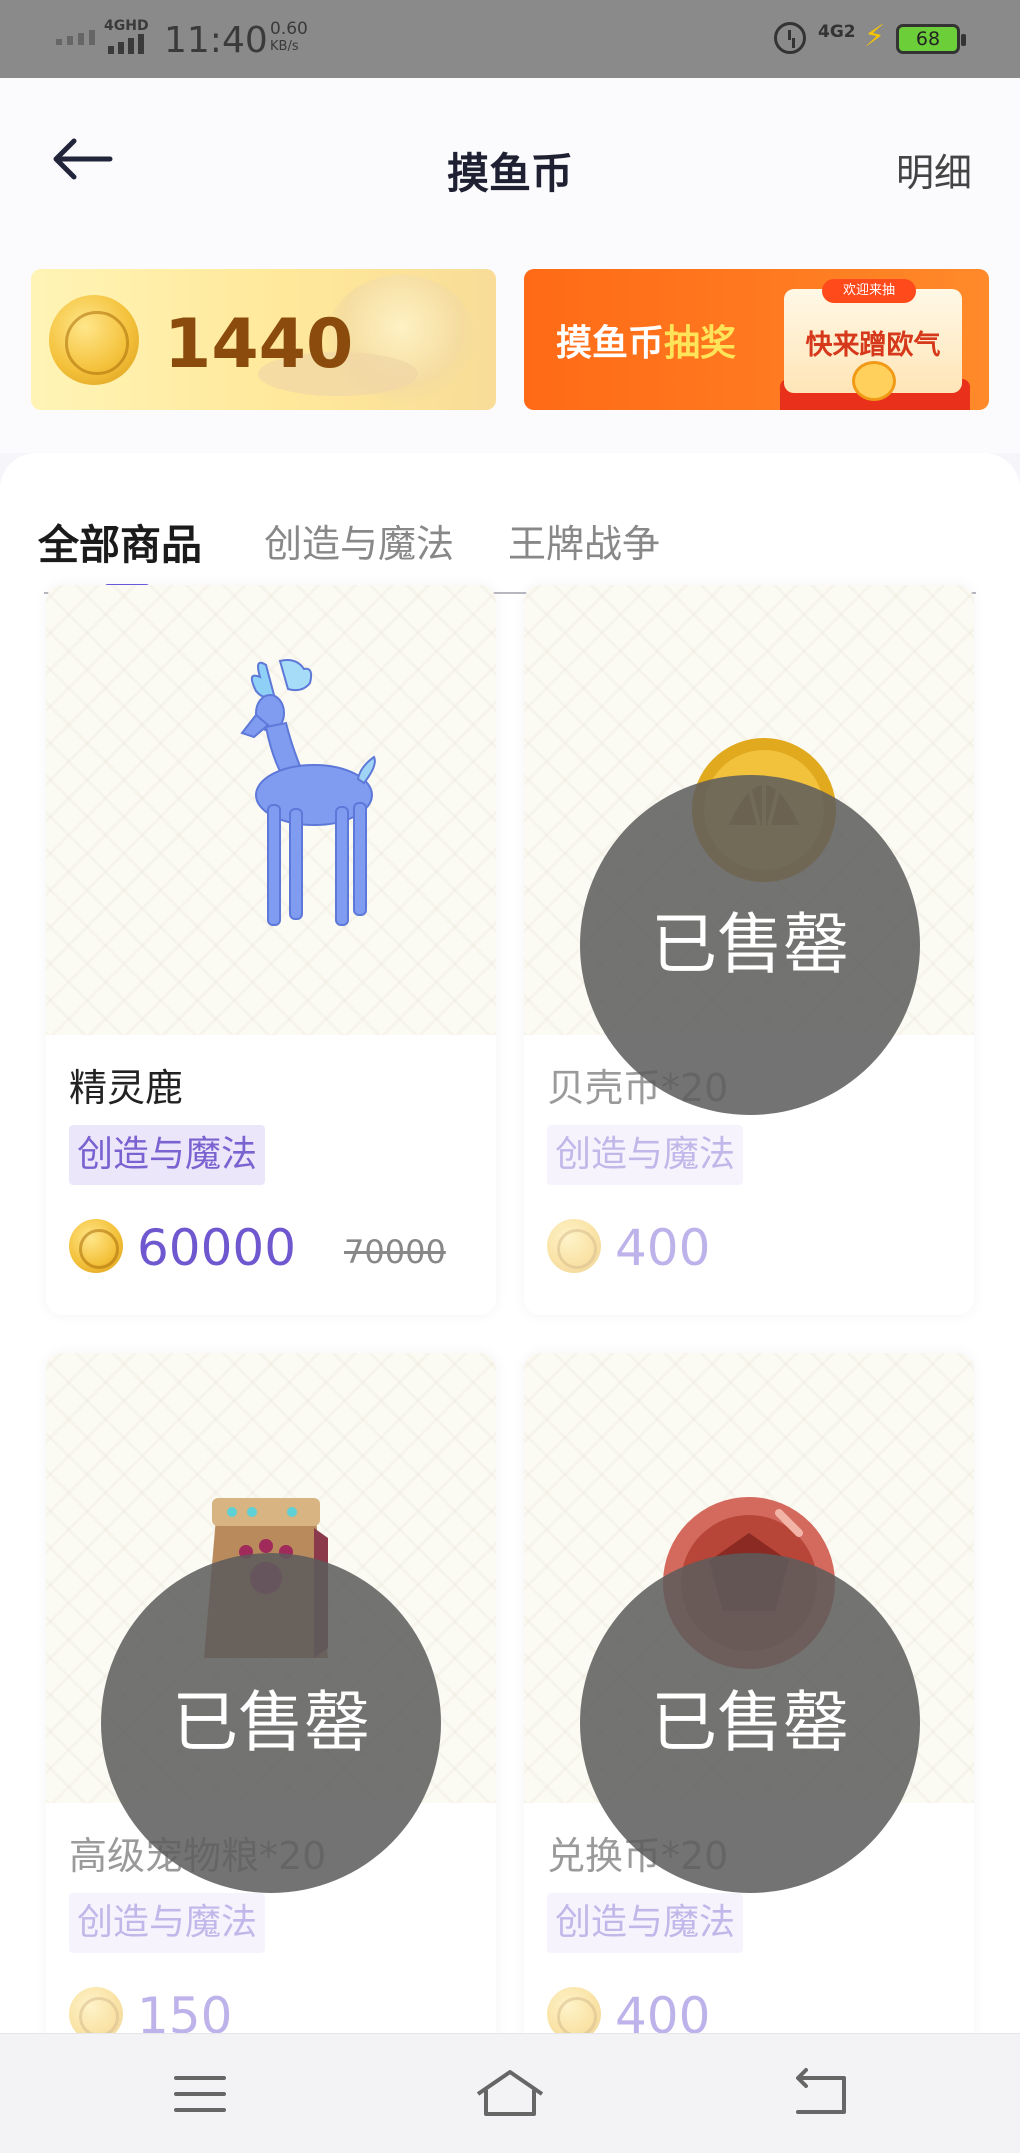  I want to click on network-speed-value: 0.60, so click(289, 29).